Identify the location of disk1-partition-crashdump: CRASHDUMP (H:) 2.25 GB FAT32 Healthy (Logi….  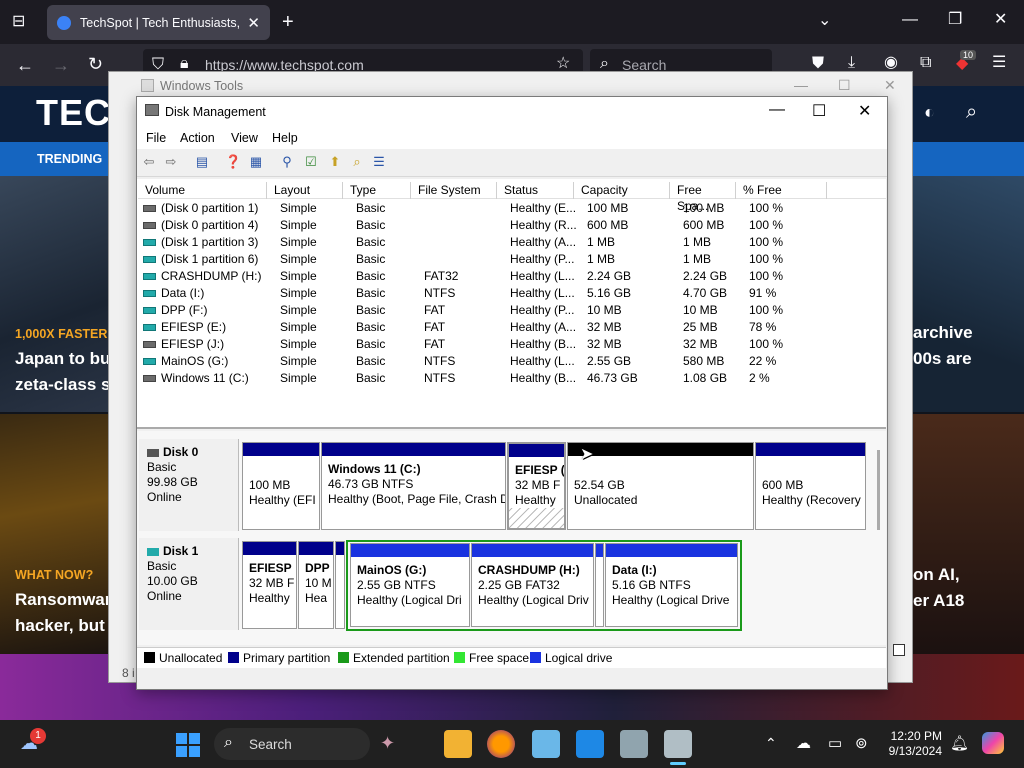
(532, 585).